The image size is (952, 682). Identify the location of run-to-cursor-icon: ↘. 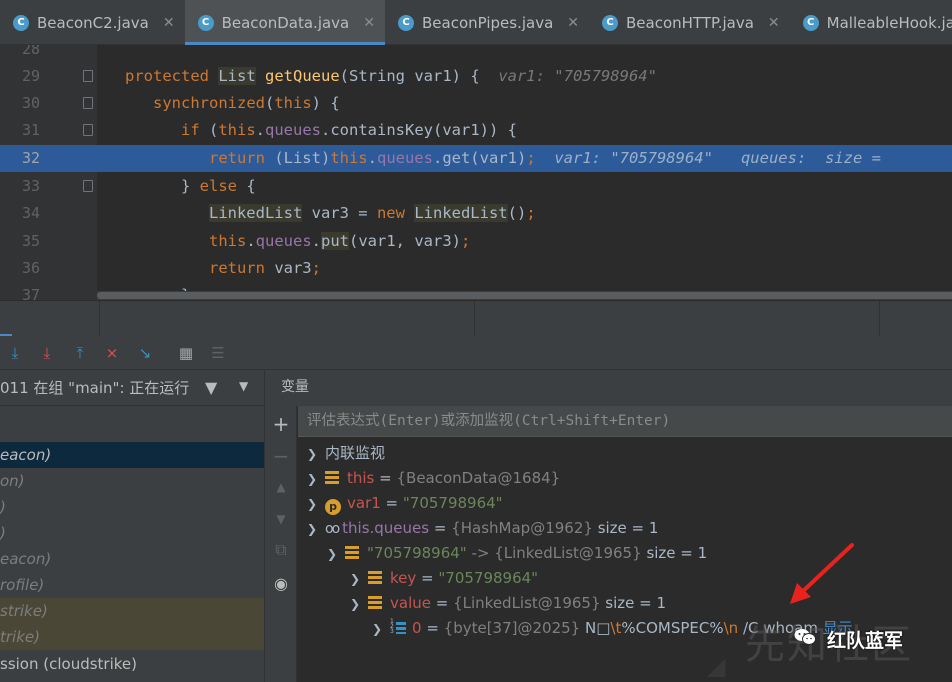
(145, 353).